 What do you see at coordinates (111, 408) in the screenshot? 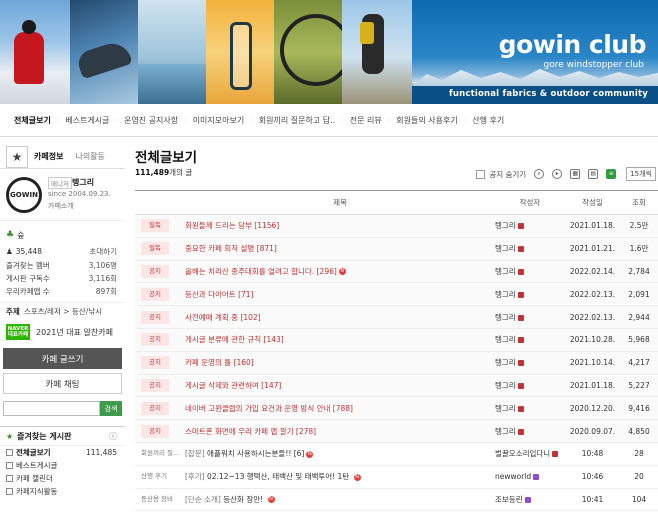
I see `search-button: 검색` at bounding box center [111, 408].